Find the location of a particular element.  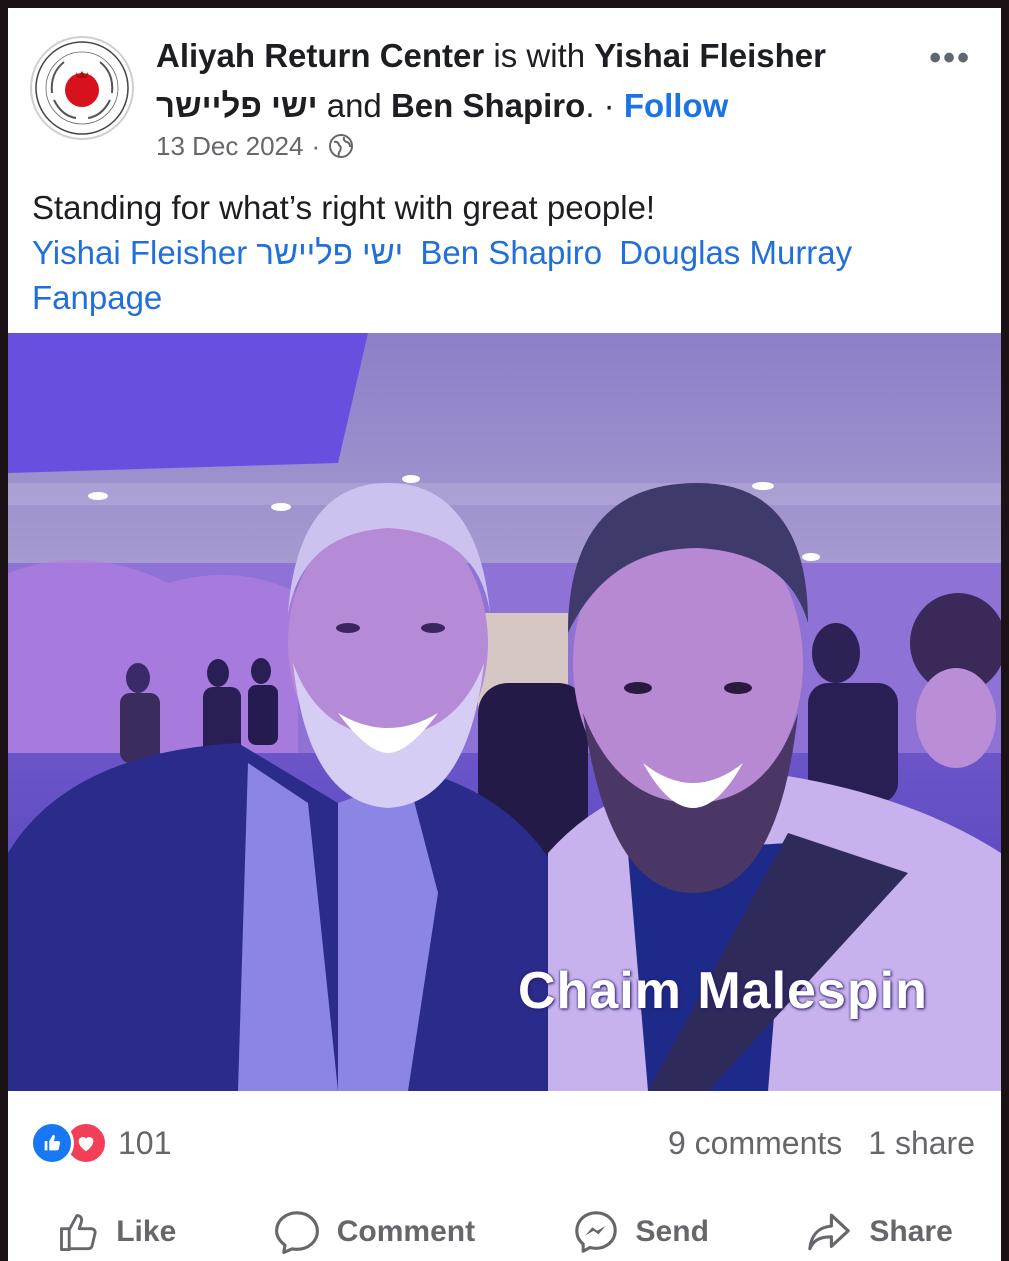

reactions-summary: 101 is located at coordinates (100, 1143).